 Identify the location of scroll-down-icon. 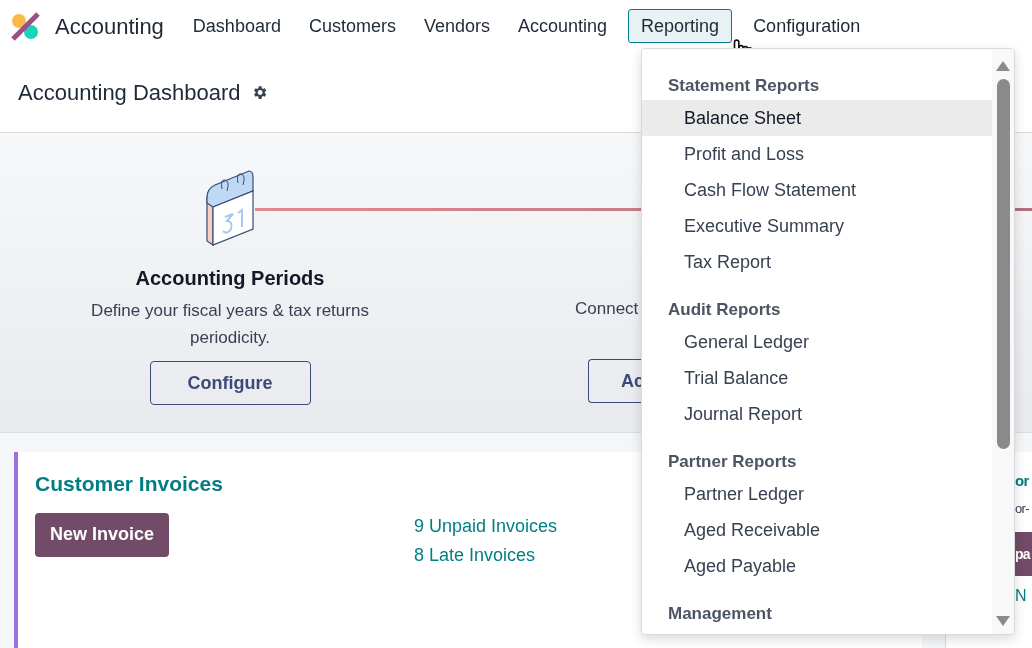
(1003, 621).